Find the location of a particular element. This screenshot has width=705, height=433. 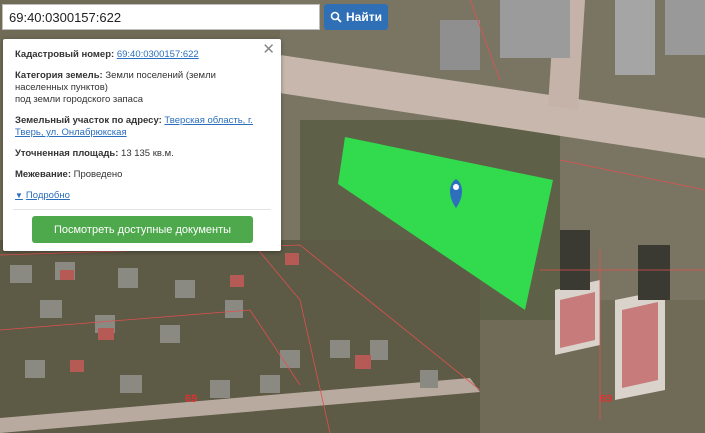

details-toggle: ▼ Подробно is located at coordinates (42, 196).